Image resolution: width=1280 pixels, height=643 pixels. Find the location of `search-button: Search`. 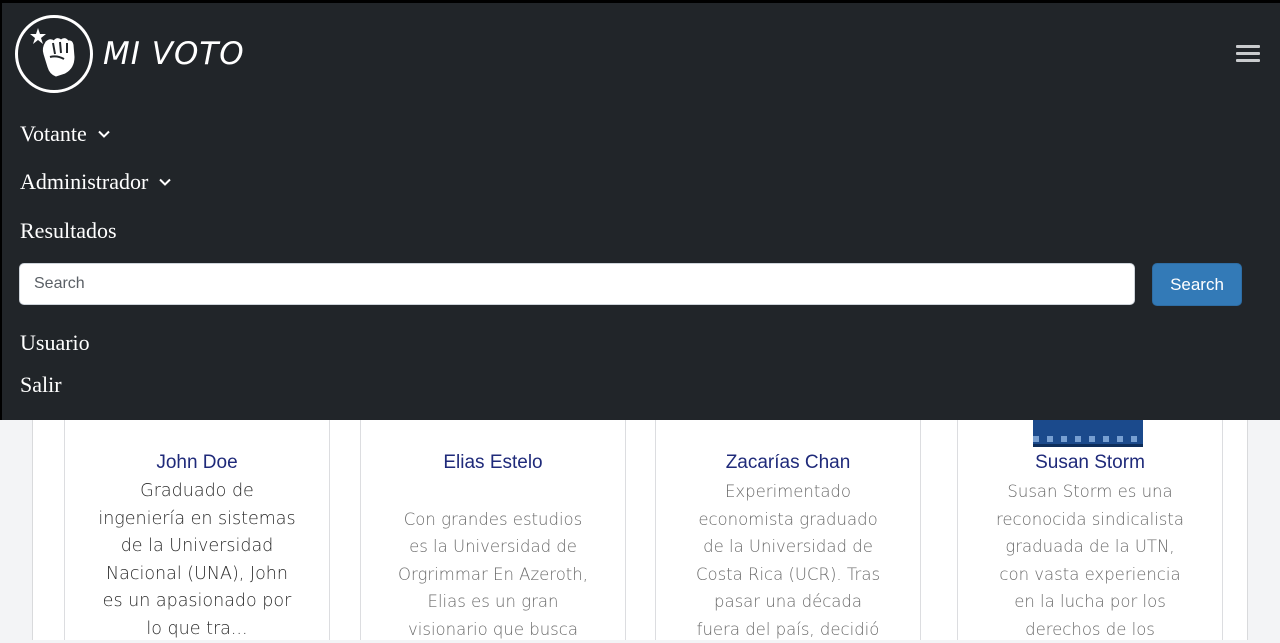

search-button: Search is located at coordinates (1197, 284).